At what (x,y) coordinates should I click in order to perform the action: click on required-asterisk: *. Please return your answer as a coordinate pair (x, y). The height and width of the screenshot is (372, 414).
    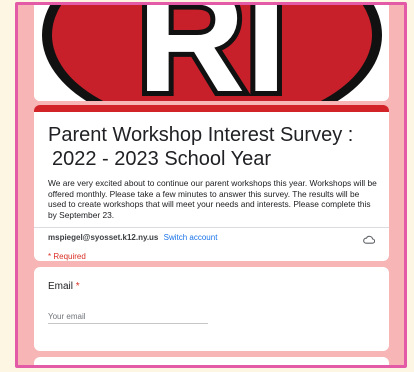
    Looking at the image, I should click on (77, 286).